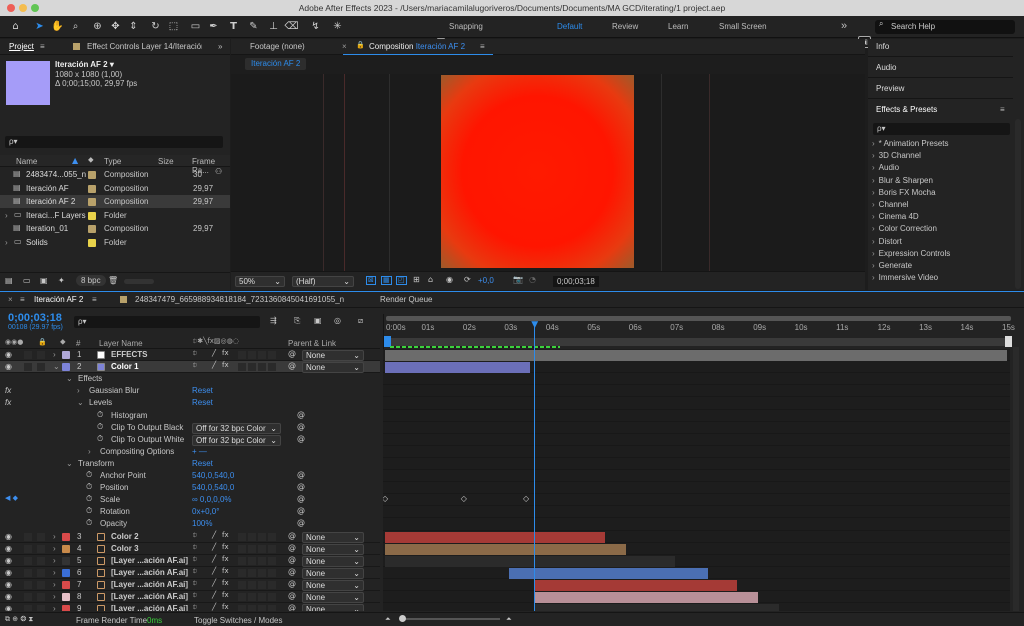  I want to click on project-item-row: ▭ › Iteraci...F Layers Folder, so click(115, 215).